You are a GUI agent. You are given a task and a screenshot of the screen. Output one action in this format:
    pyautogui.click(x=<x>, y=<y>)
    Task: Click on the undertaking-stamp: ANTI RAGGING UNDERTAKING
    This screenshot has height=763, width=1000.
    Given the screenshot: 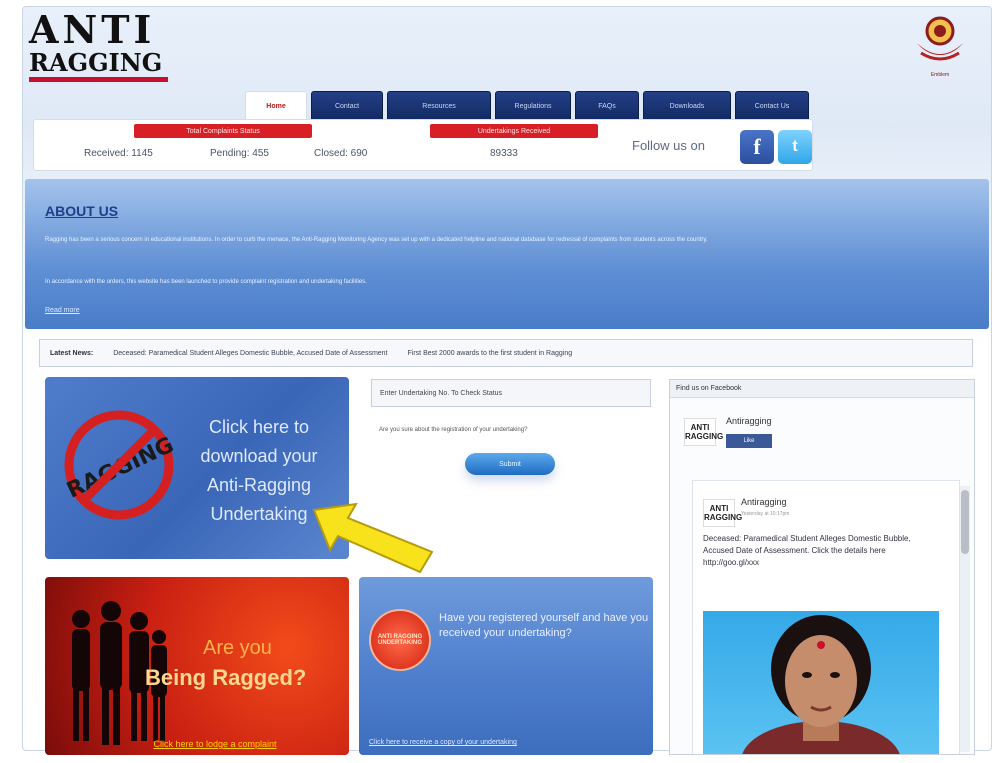 What is the action you would take?
    pyautogui.click(x=400, y=640)
    